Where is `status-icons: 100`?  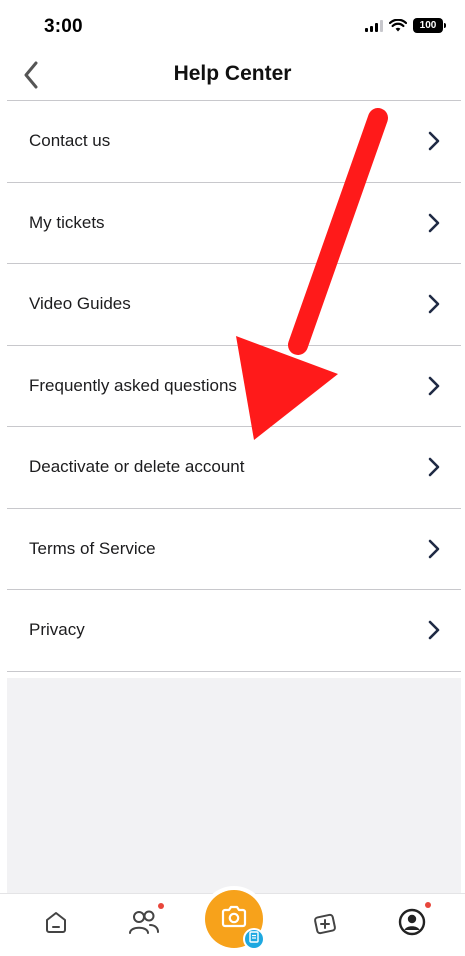
status-icons: 100 is located at coordinates (405, 25).